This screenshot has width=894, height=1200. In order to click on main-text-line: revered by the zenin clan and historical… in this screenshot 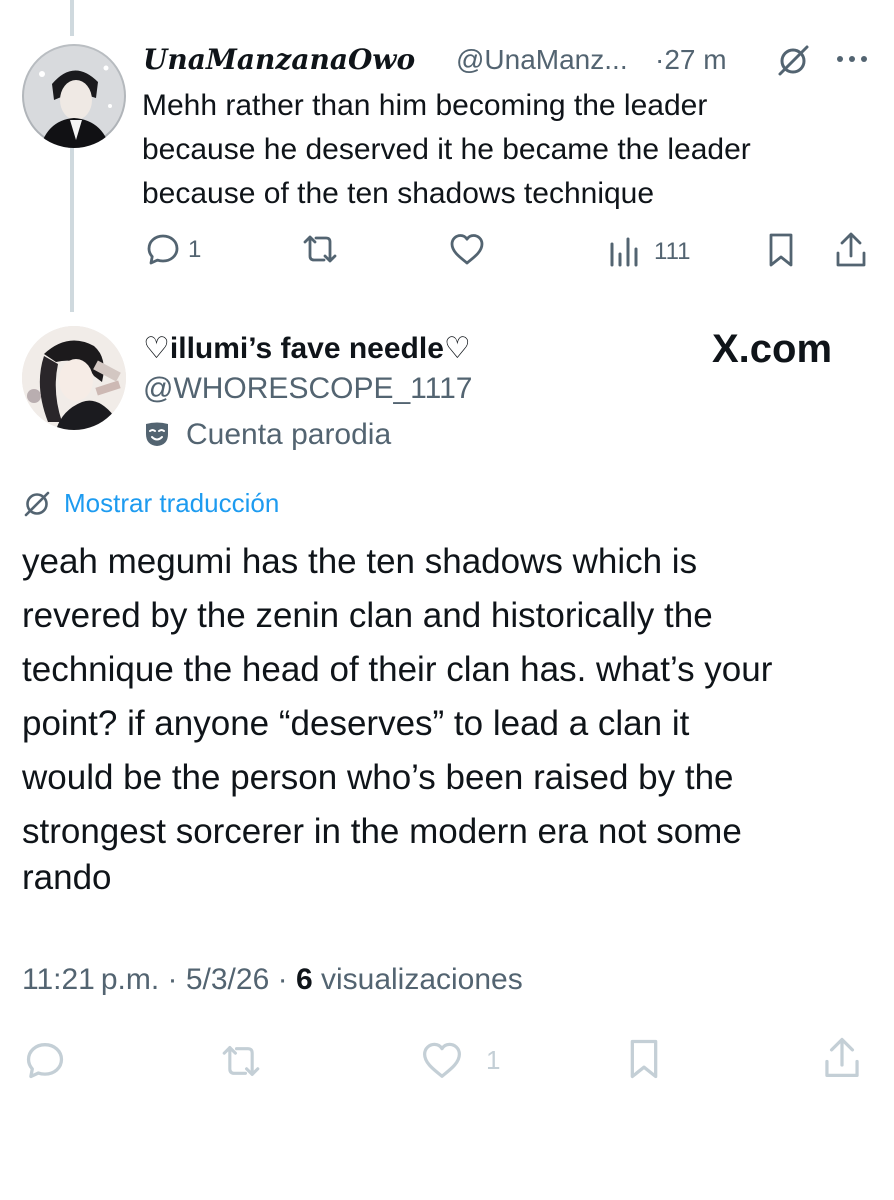, I will do `click(367, 615)`.